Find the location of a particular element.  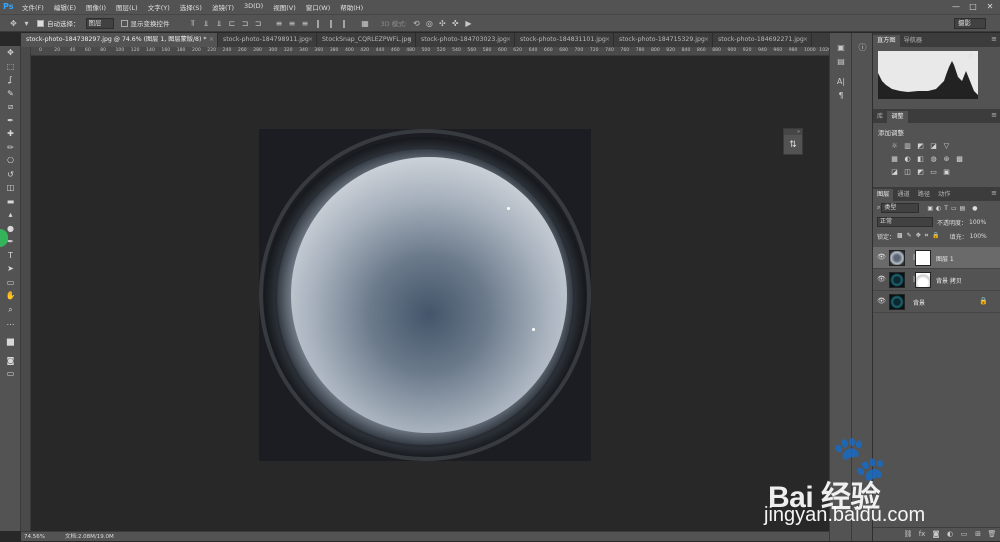

fill-value: 100% is located at coordinates (978, 236).